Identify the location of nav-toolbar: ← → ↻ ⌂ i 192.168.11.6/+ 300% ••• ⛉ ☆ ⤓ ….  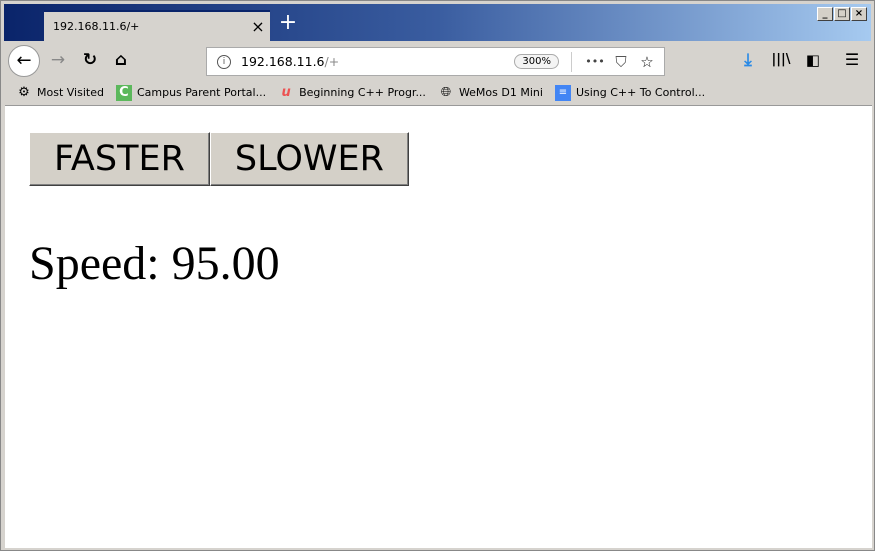
(437, 61).